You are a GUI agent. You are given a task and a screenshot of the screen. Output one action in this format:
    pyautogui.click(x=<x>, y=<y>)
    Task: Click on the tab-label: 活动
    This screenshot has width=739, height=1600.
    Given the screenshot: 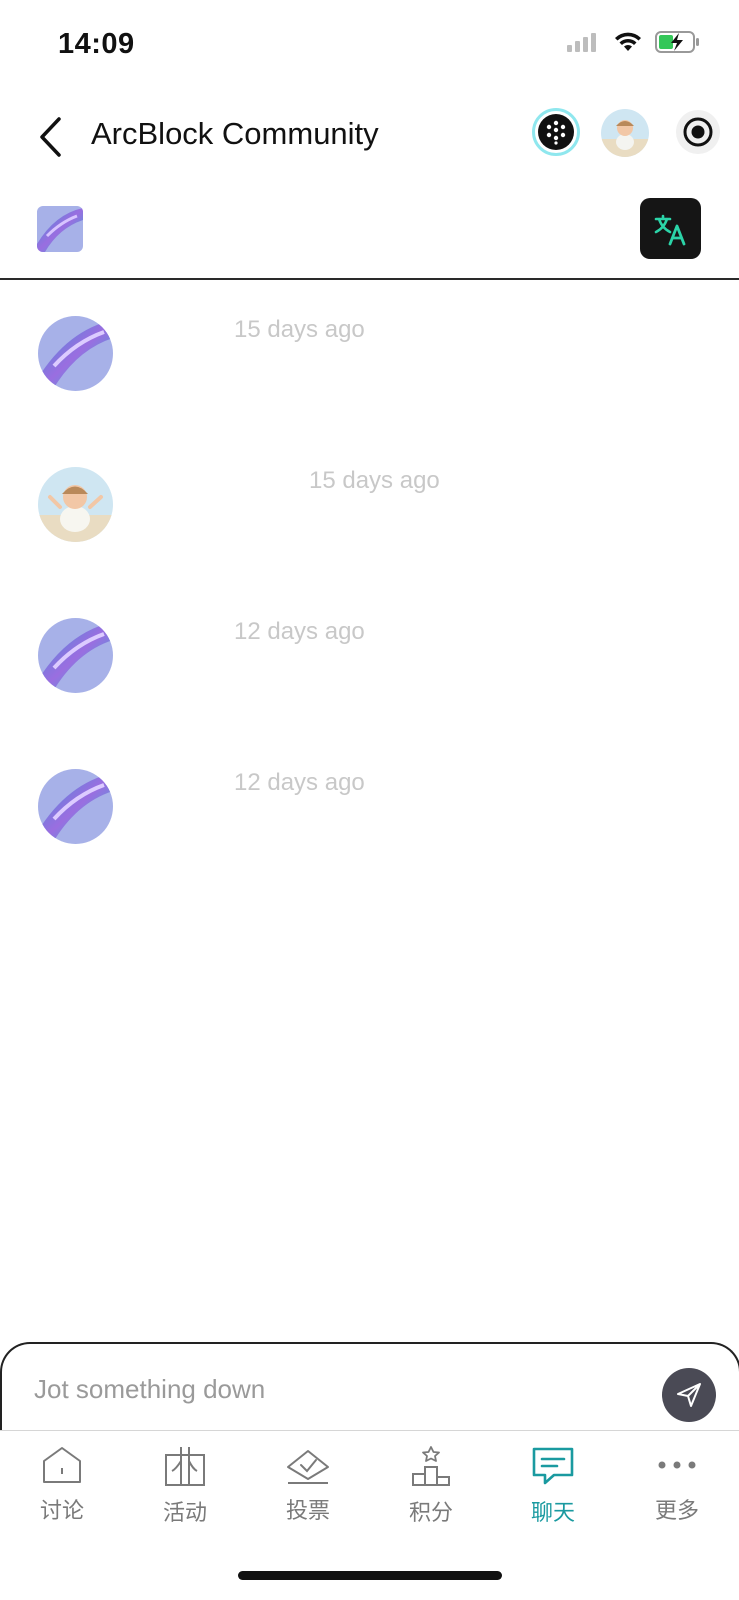 What is the action you would take?
    pyautogui.click(x=184, y=1513)
    